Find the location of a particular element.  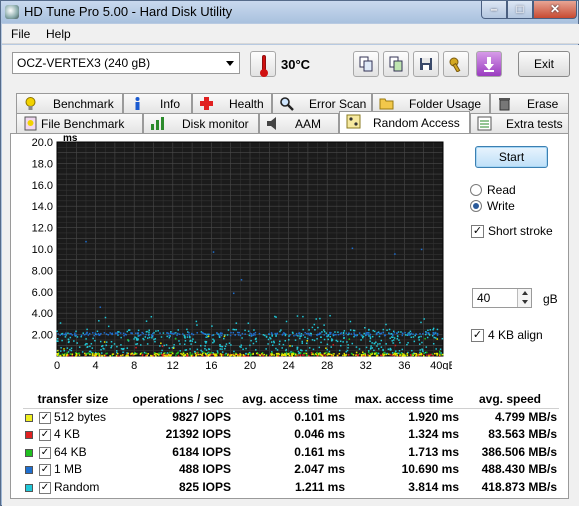

avg-speed-cell: 386.506 MB/s is located at coordinates (519, 451).